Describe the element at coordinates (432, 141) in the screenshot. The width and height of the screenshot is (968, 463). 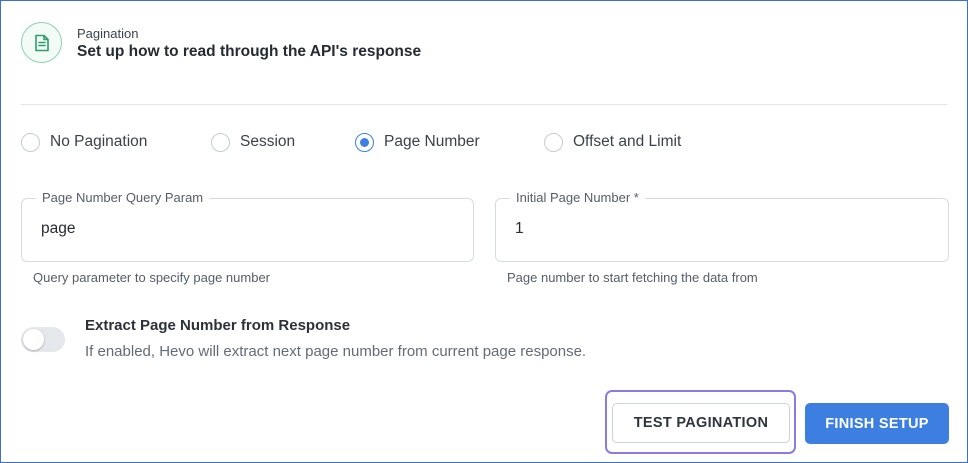
I see `radio-label: Page Number` at that location.